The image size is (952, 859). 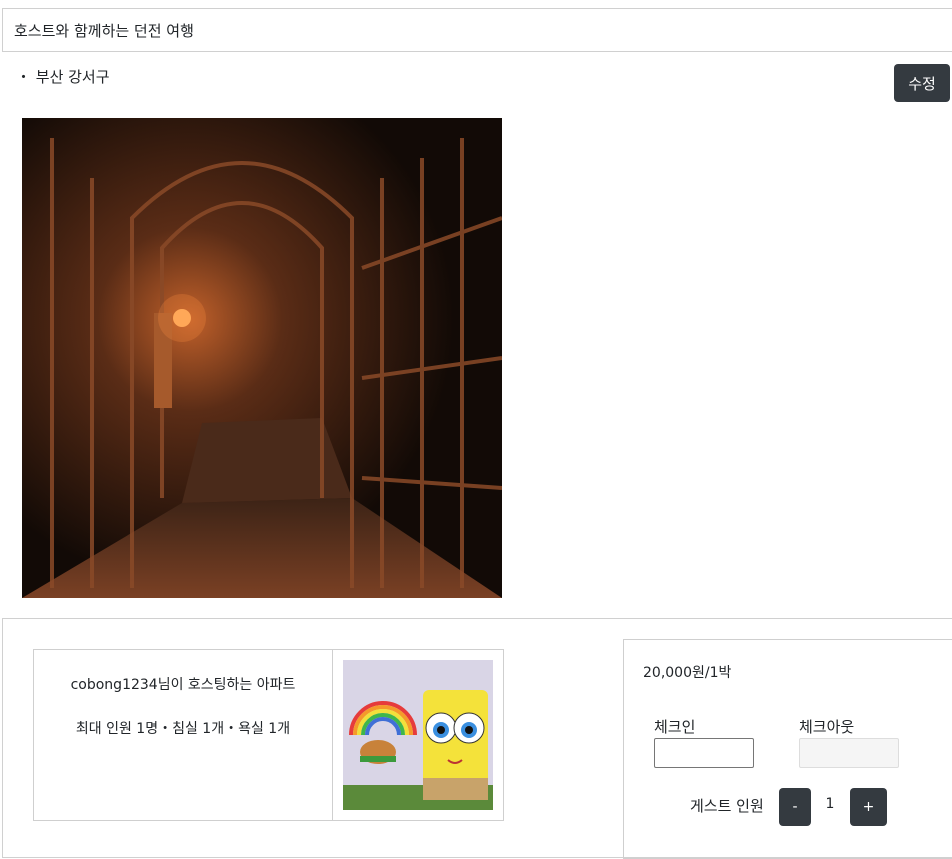 What do you see at coordinates (830, 804) in the screenshot?
I see `guest-count-value: 1` at bounding box center [830, 804].